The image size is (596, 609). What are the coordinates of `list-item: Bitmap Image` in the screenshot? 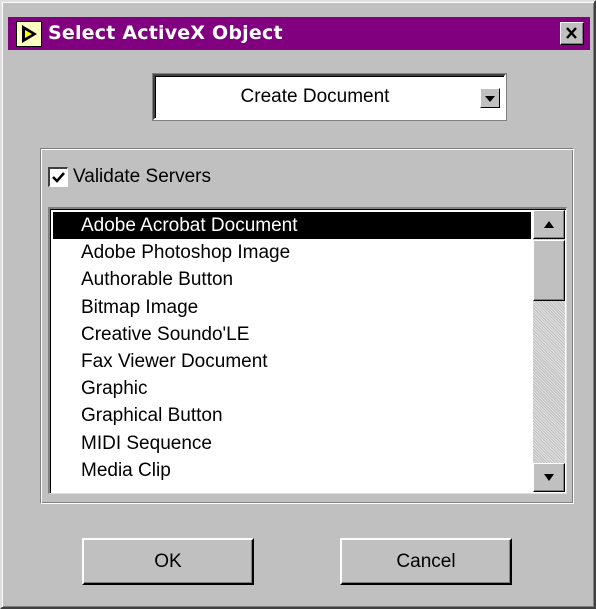 It's located at (292, 307).